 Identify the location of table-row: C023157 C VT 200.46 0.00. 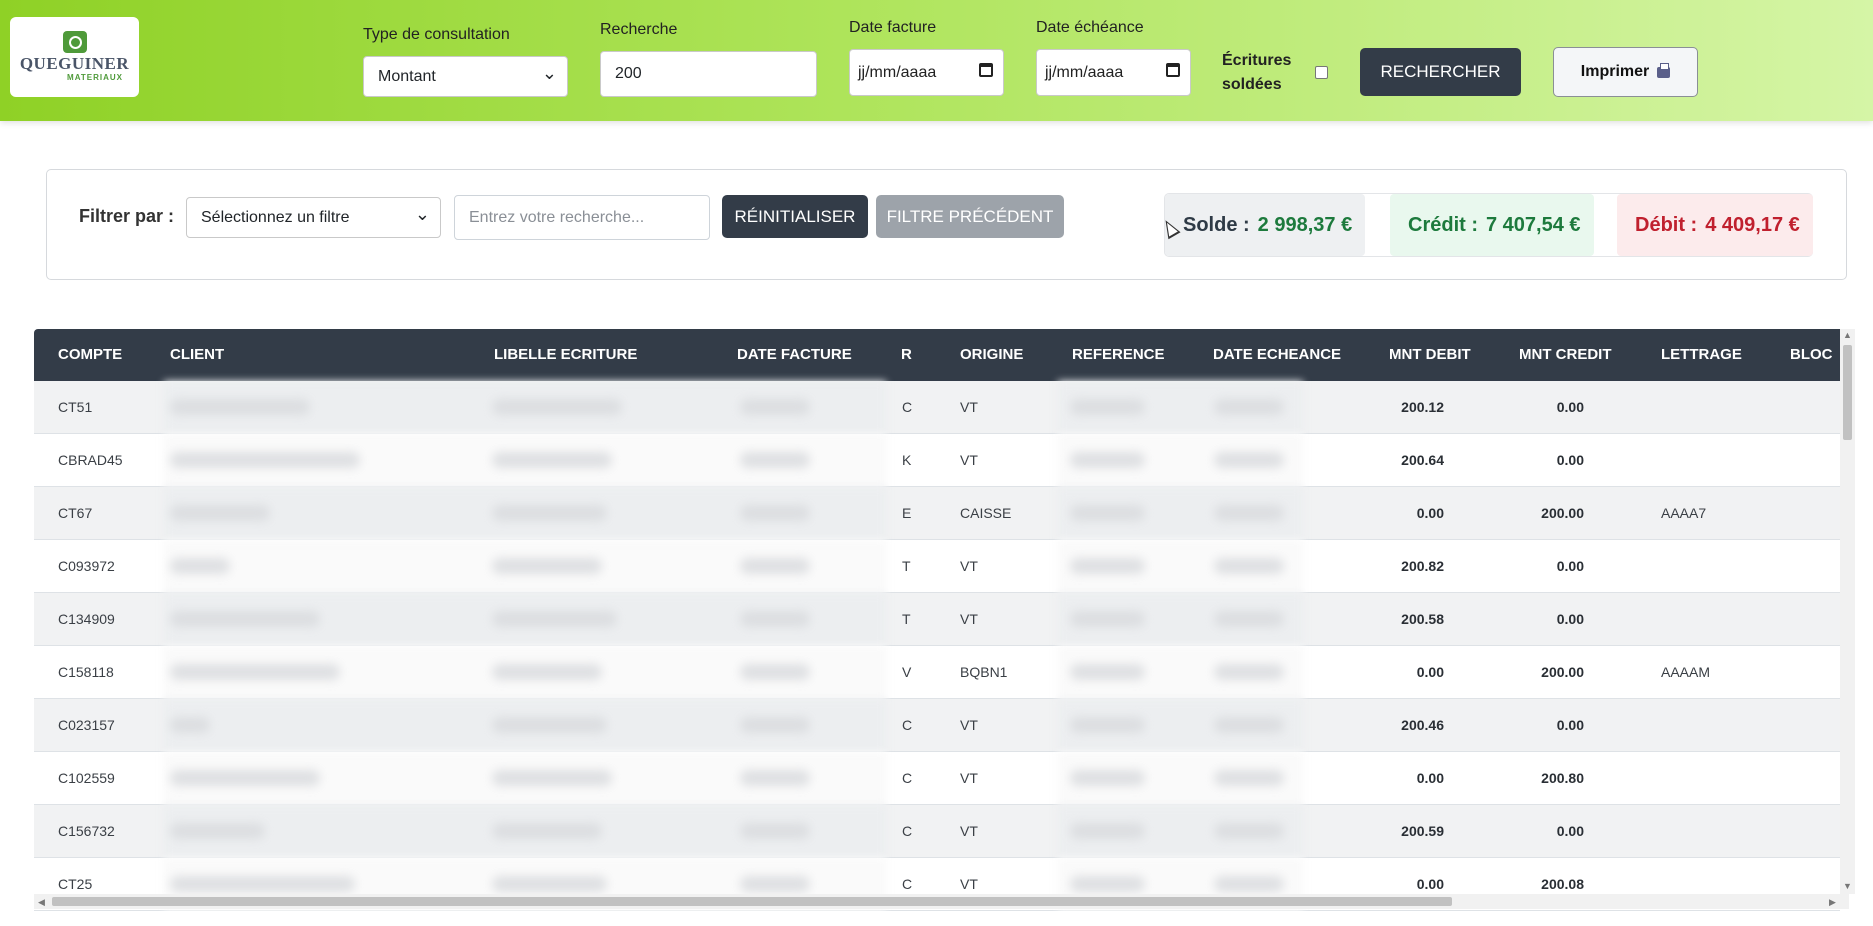
(937, 725).